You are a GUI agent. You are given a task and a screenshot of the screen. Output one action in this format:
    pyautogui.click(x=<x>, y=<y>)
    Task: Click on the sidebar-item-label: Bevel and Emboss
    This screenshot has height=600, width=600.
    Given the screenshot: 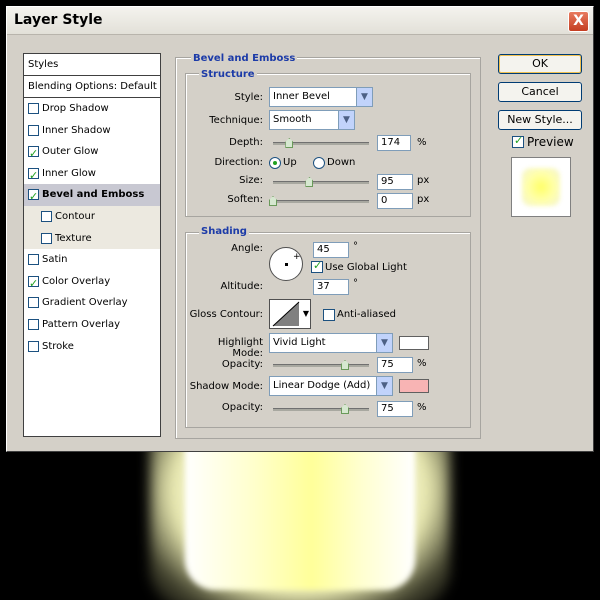 What is the action you would take?
    pyautogui.click(x=93, y=195)
    